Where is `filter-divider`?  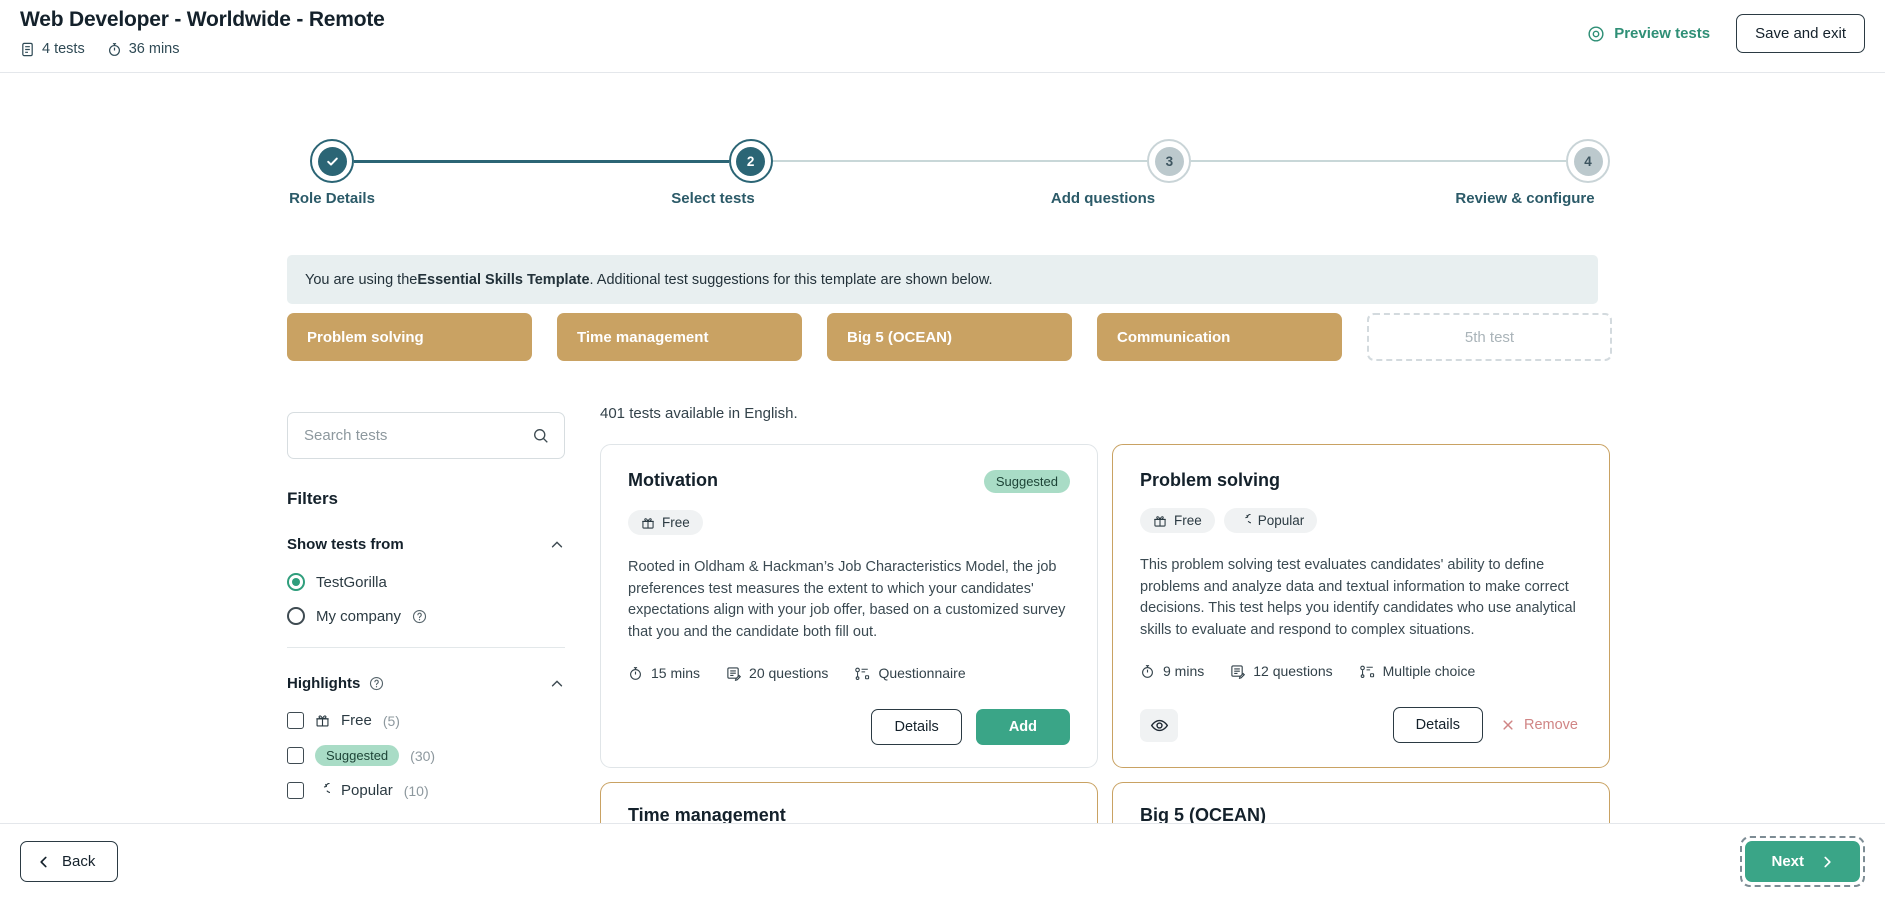 filter-divider is located at coordinates (426, 647).